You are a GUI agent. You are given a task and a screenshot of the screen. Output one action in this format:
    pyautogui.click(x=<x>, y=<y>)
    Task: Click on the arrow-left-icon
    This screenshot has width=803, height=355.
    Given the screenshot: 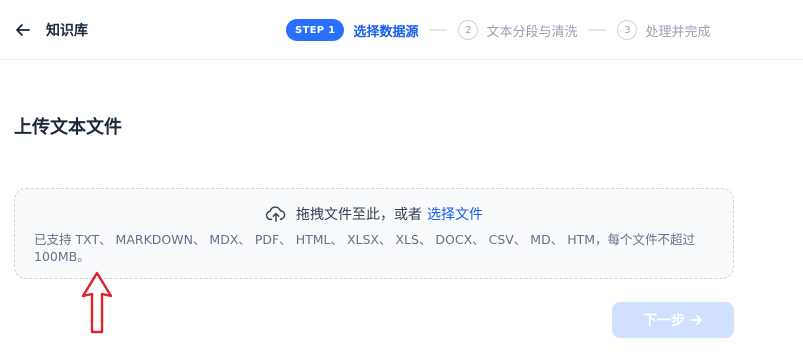 What is the action you would take?
    pyautogui.click(x=23, y=30)
    